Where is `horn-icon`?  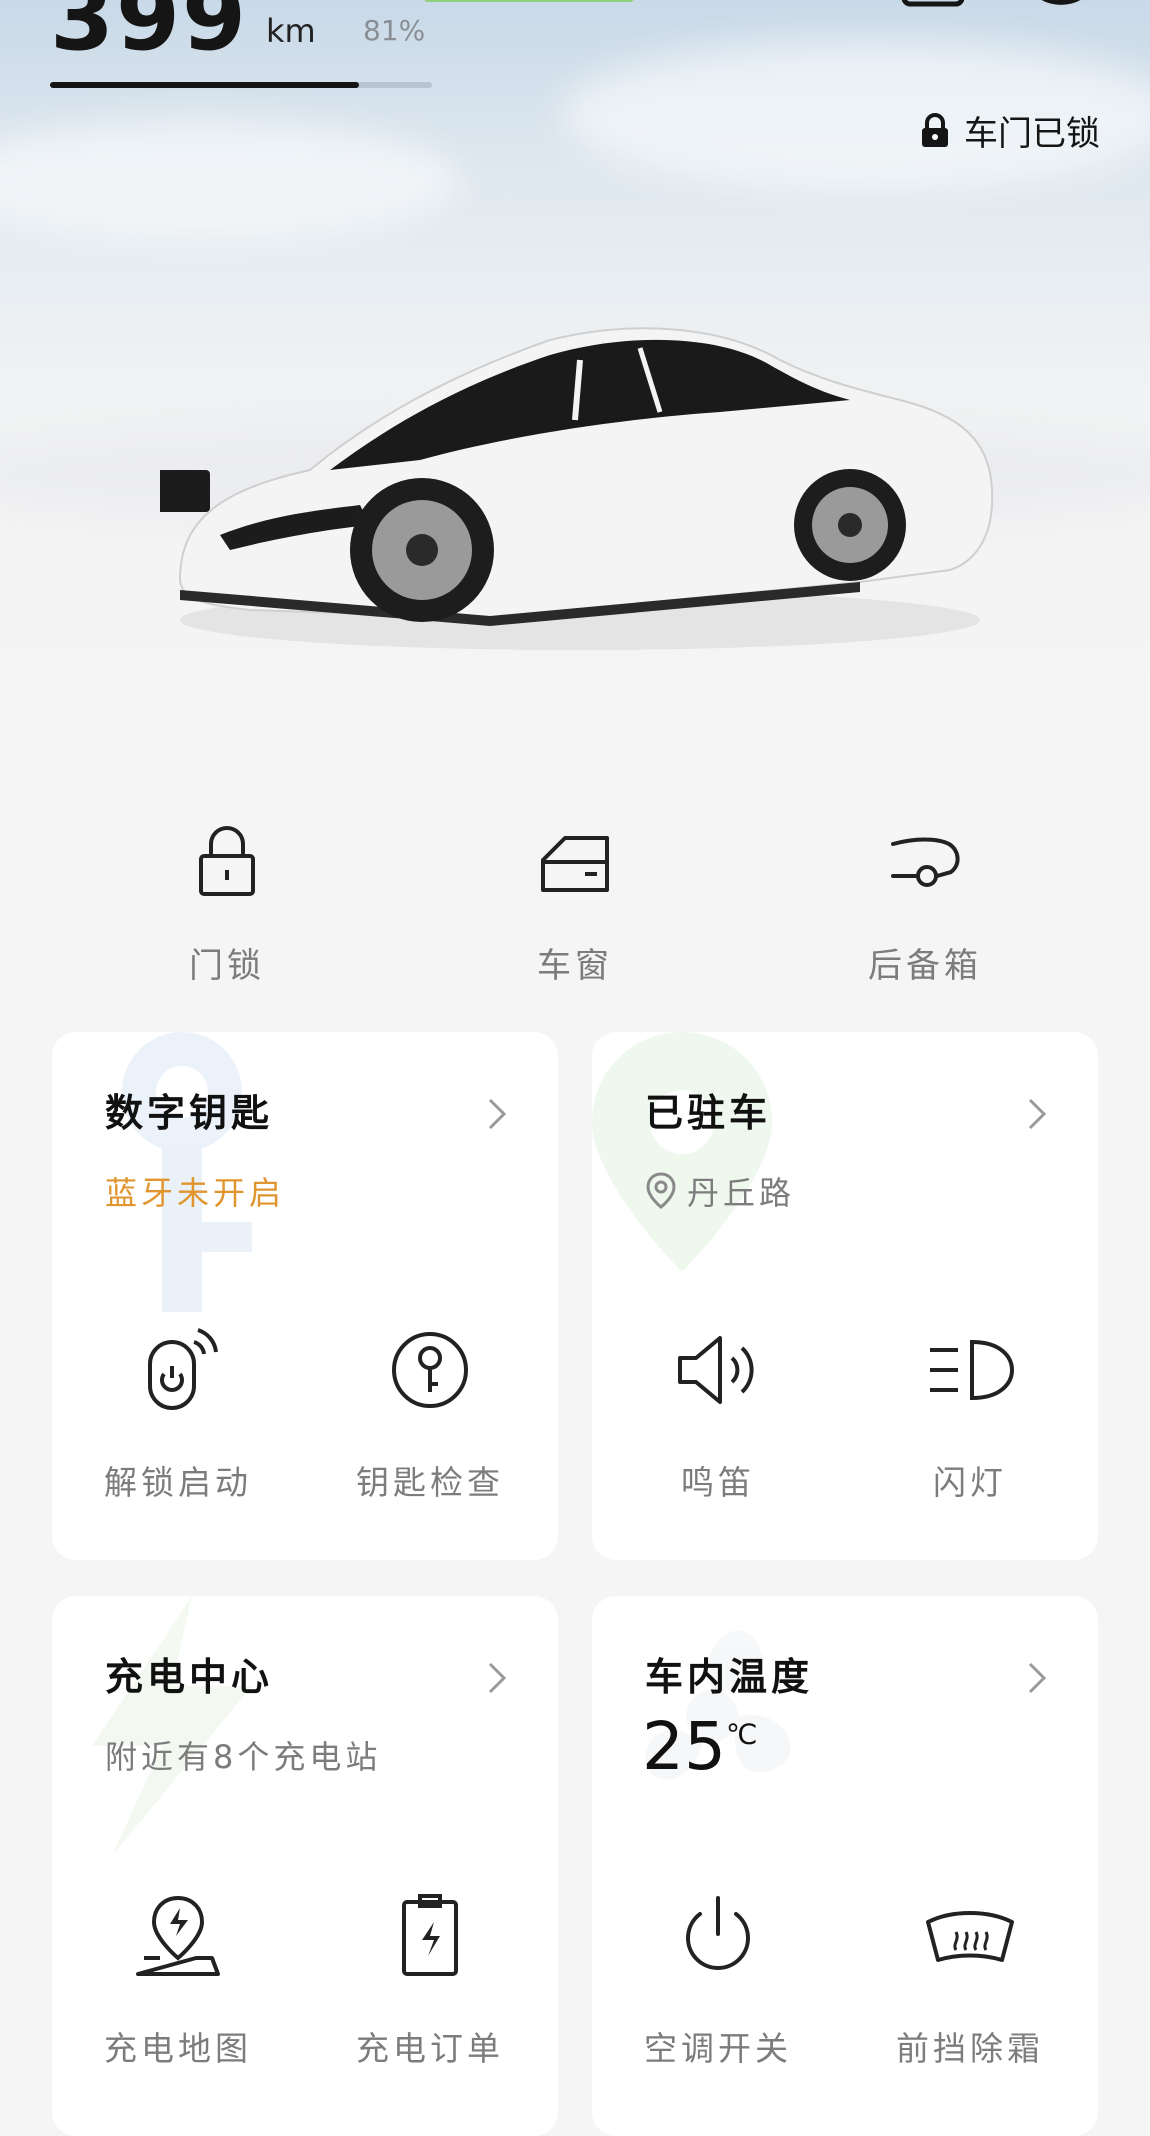 horn-icon is located at coordinates (716, 1370).